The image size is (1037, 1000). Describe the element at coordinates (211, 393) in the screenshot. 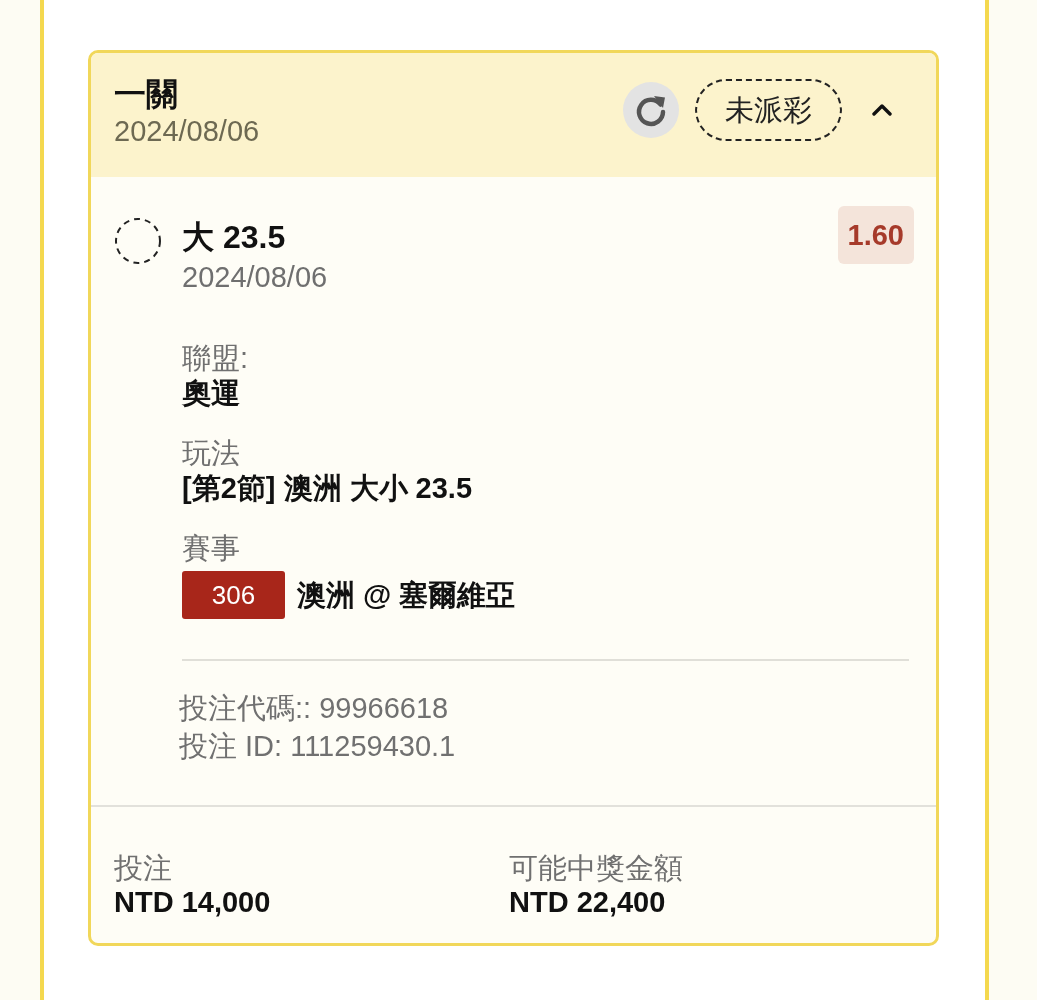

I see `detail-value: 奧運` at that location.